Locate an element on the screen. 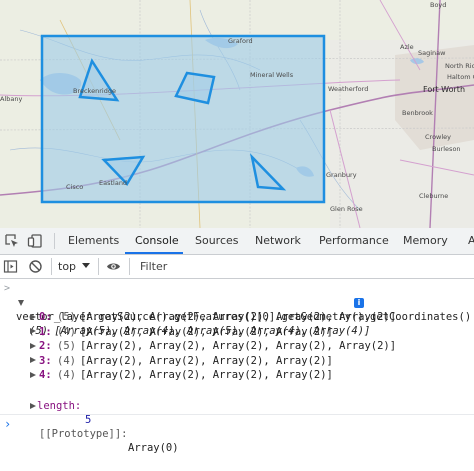 The width and height of the screenshot is (474, 471). prototype-value: Array(0) is located at coordinates (153, 448).